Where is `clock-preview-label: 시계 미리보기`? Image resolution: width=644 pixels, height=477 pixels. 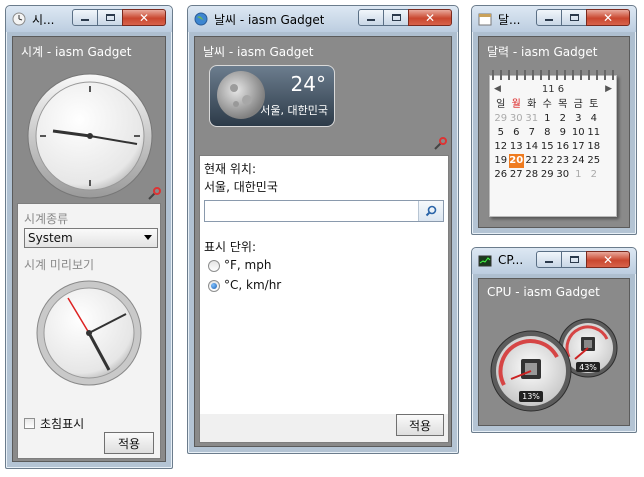 clock-preview-label: 시계 미리보기 is located at coordinates (59, 265).